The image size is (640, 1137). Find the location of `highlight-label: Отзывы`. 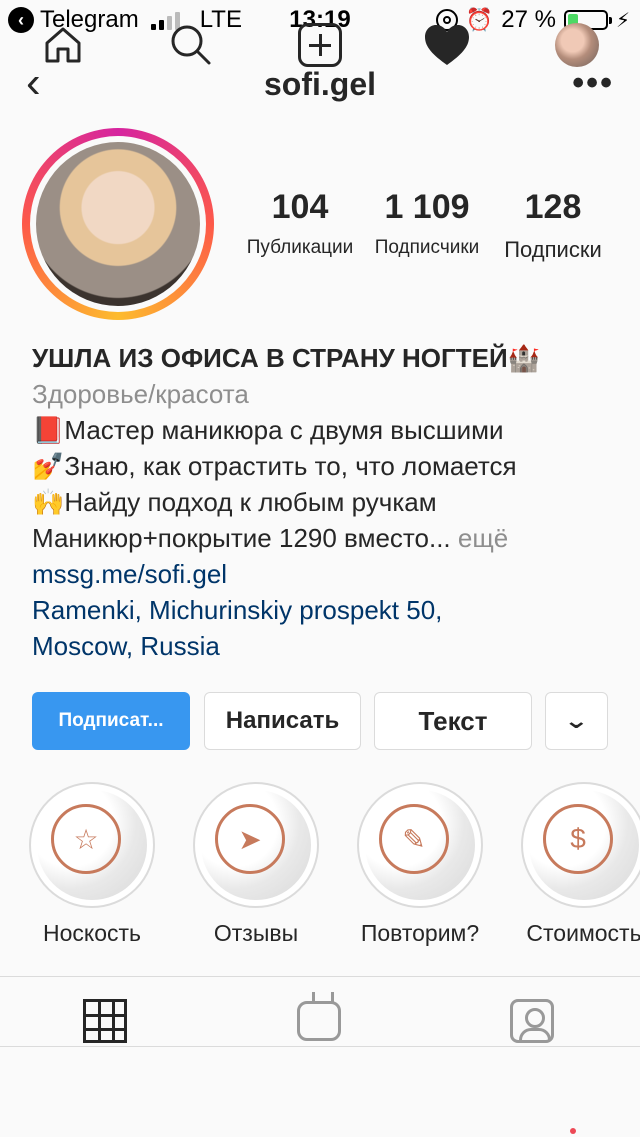

highlight-label: Отзывы is located at coordinates (256, 933).